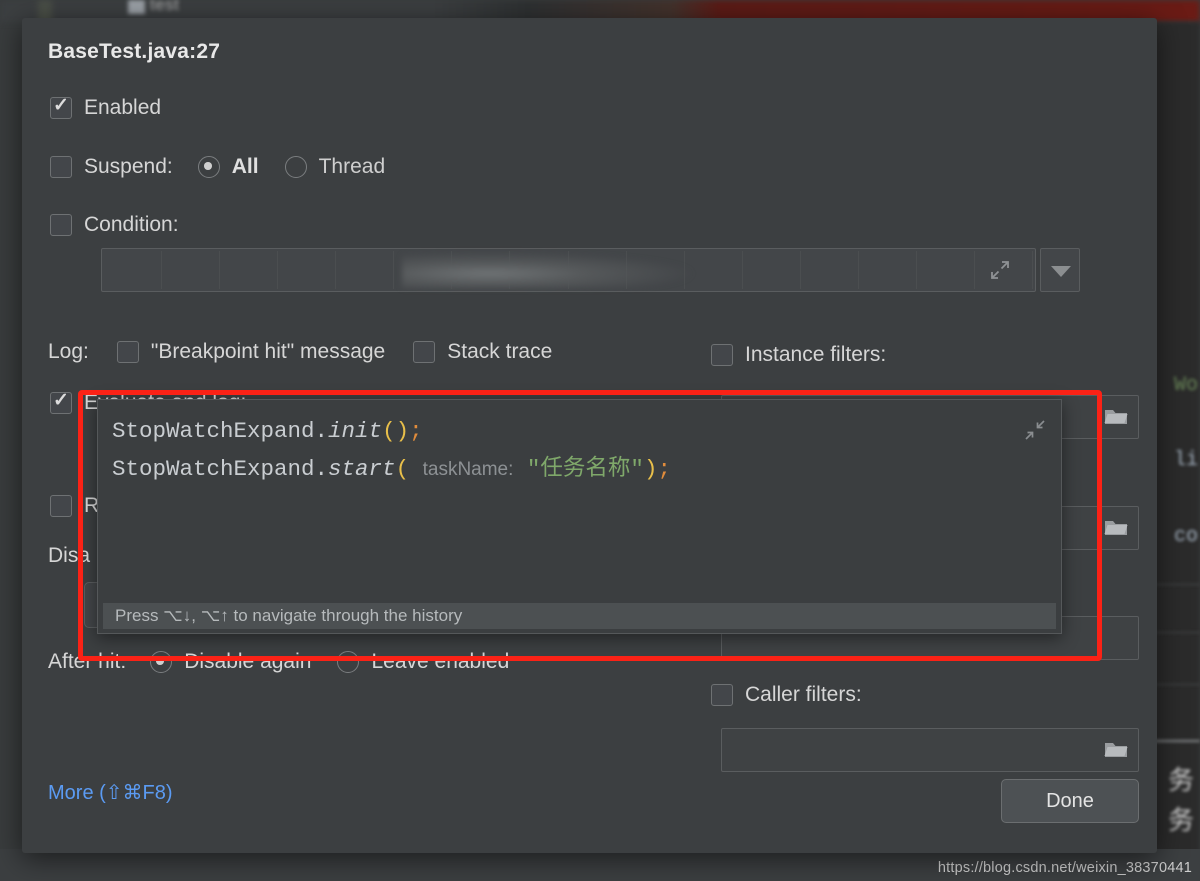  I want to click on background-fragment-1: li, so click(1185, 460).